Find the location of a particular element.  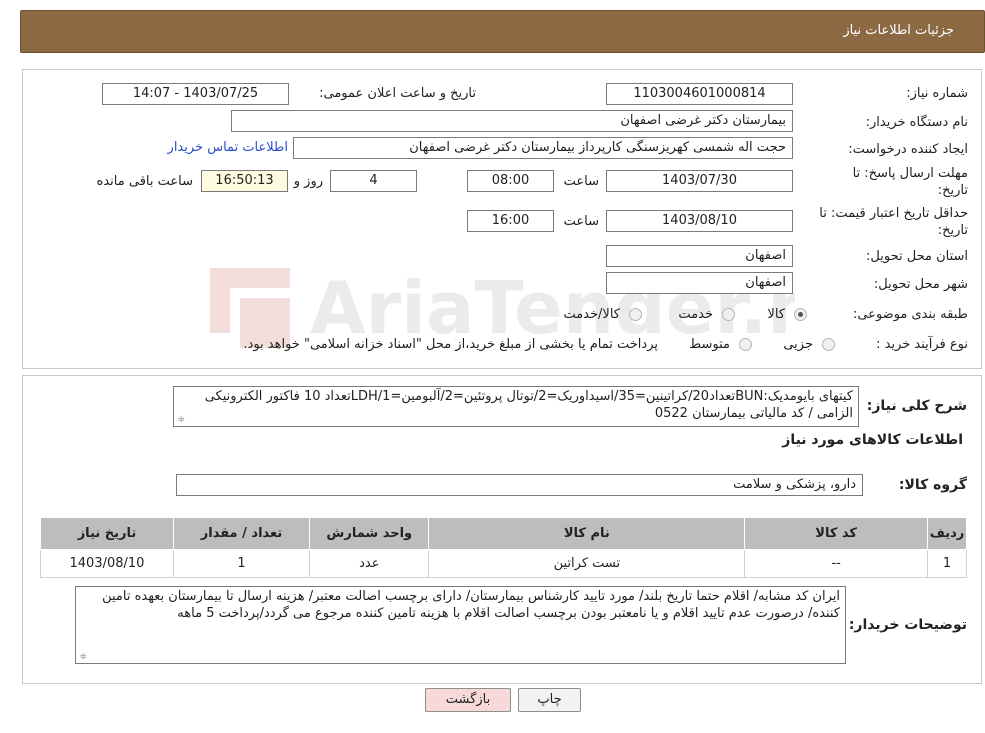

need-number-label: شماره نیاز: is located at coordinates (937, 93).